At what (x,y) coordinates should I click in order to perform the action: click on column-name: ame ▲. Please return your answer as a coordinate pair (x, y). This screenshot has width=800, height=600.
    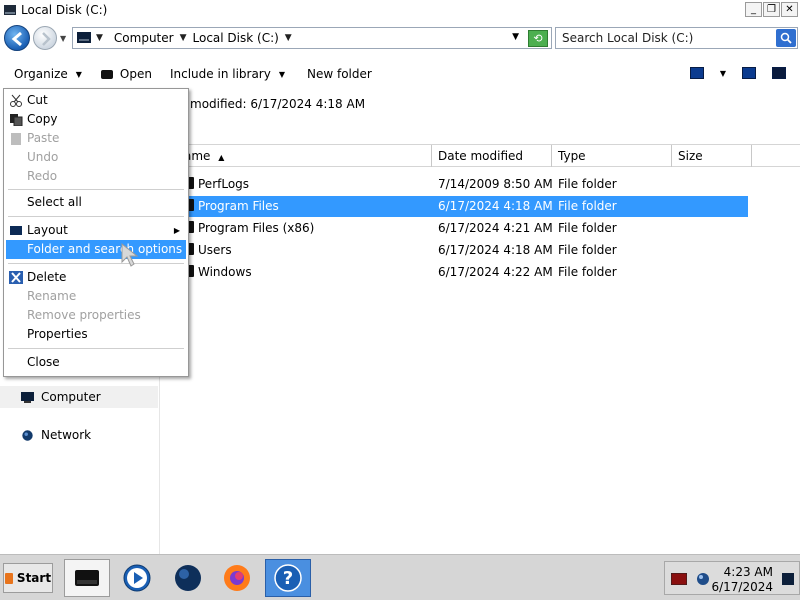
    Looking at the image, I should click on (296, 156).